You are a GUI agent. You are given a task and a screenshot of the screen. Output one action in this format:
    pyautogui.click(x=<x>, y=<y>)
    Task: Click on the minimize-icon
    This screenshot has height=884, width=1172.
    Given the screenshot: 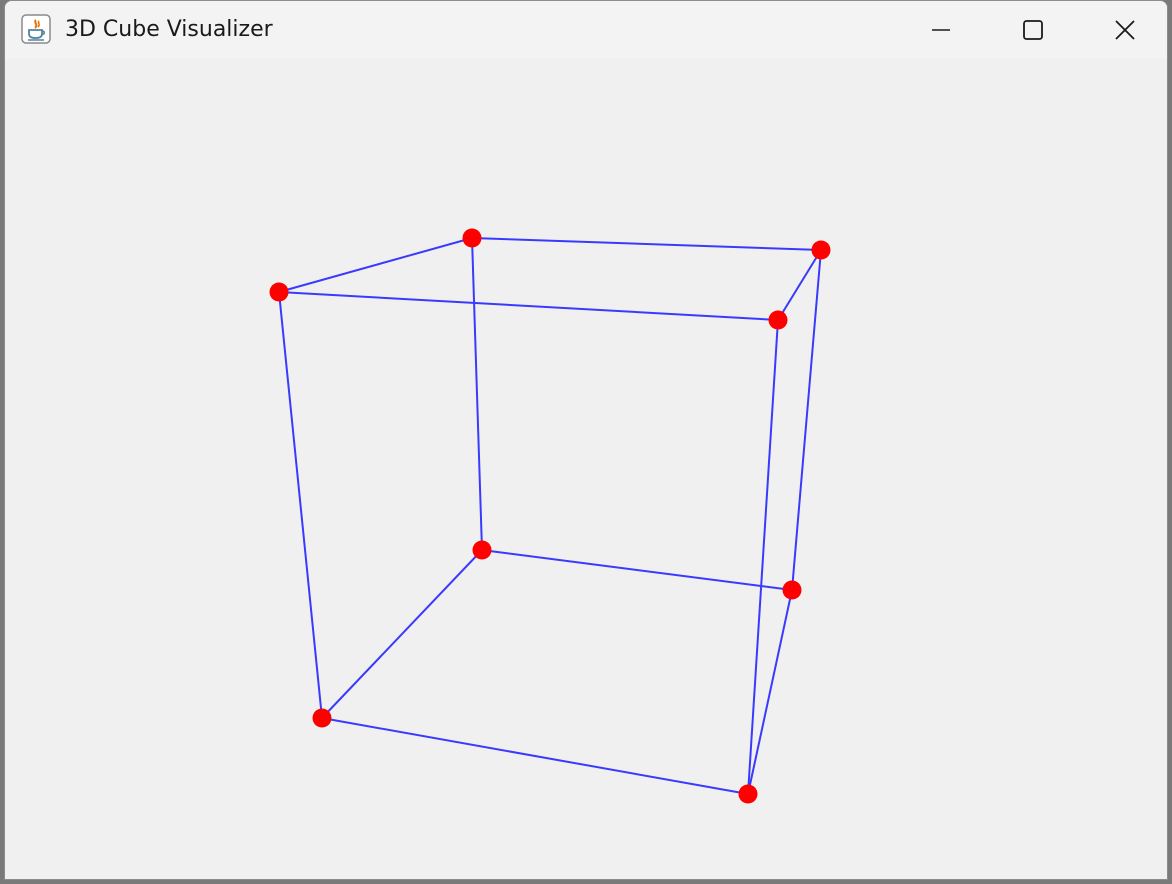 What is the action you would take?
    pyautogui.click(x=941, y=30)
    